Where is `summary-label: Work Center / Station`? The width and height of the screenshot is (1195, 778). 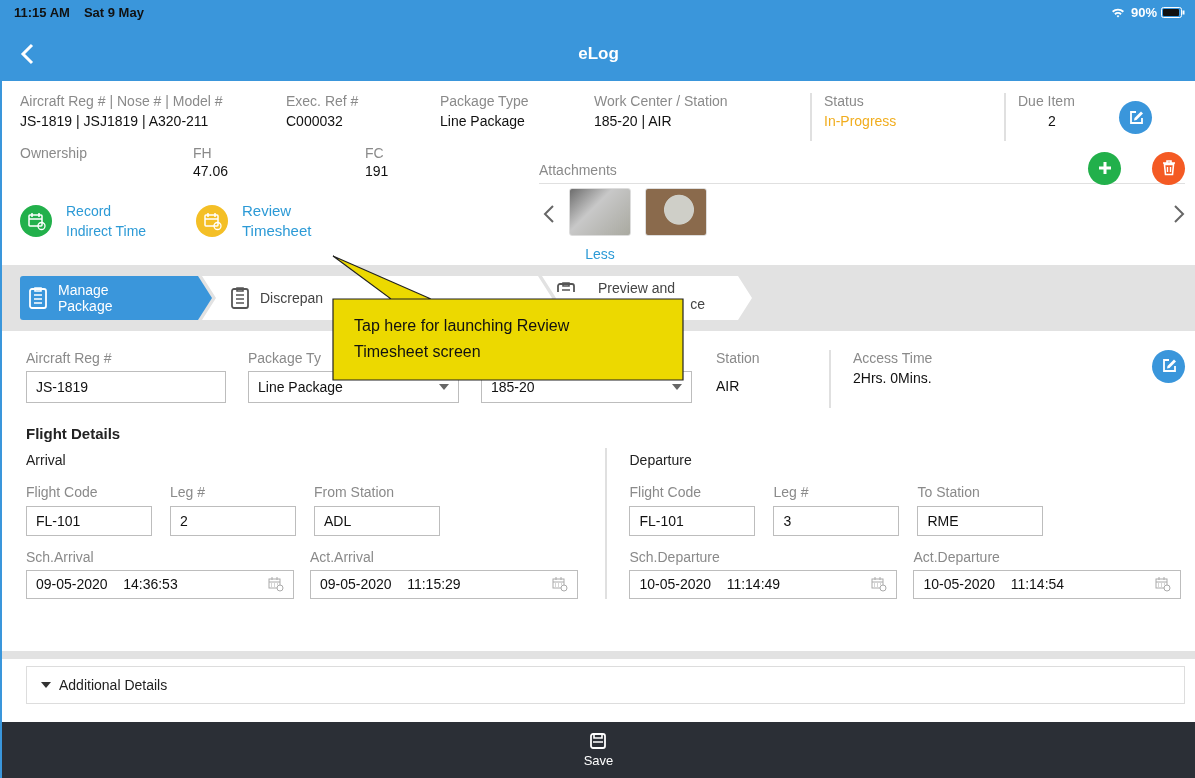 summary-label: Work Center / Station is located at coordinates (661, 101).